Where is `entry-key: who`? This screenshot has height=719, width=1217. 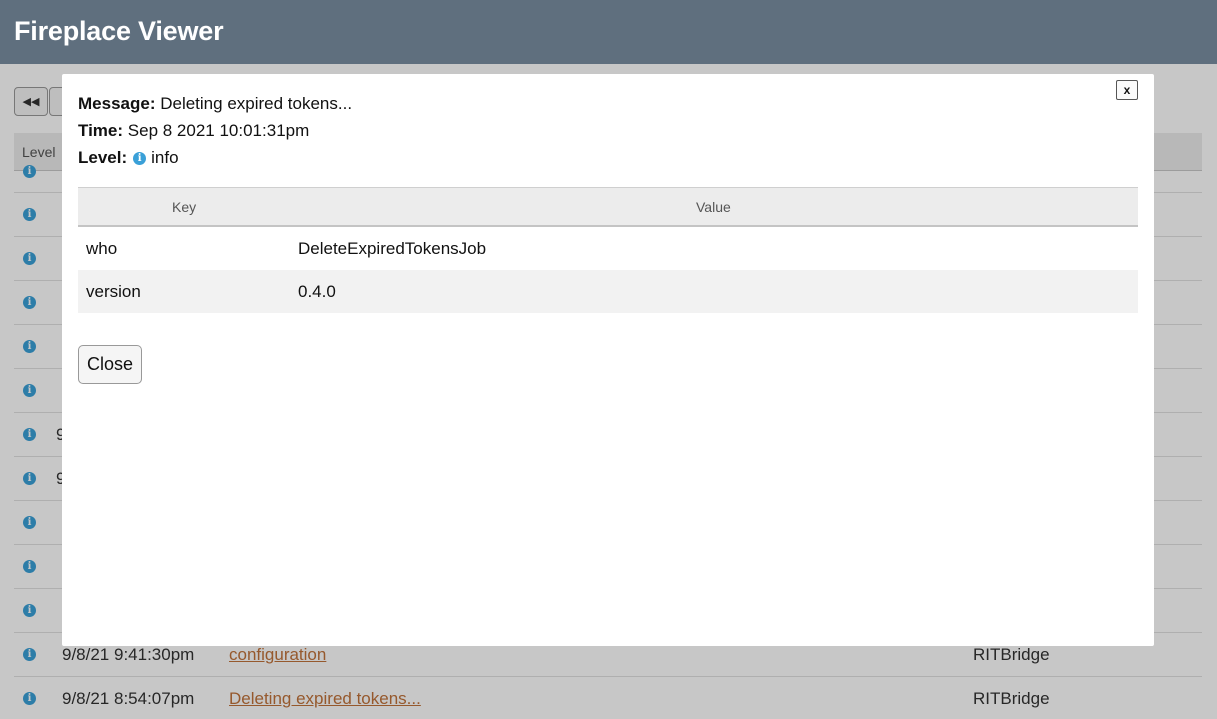
entry-key: who is located at coordinates (102, 248).